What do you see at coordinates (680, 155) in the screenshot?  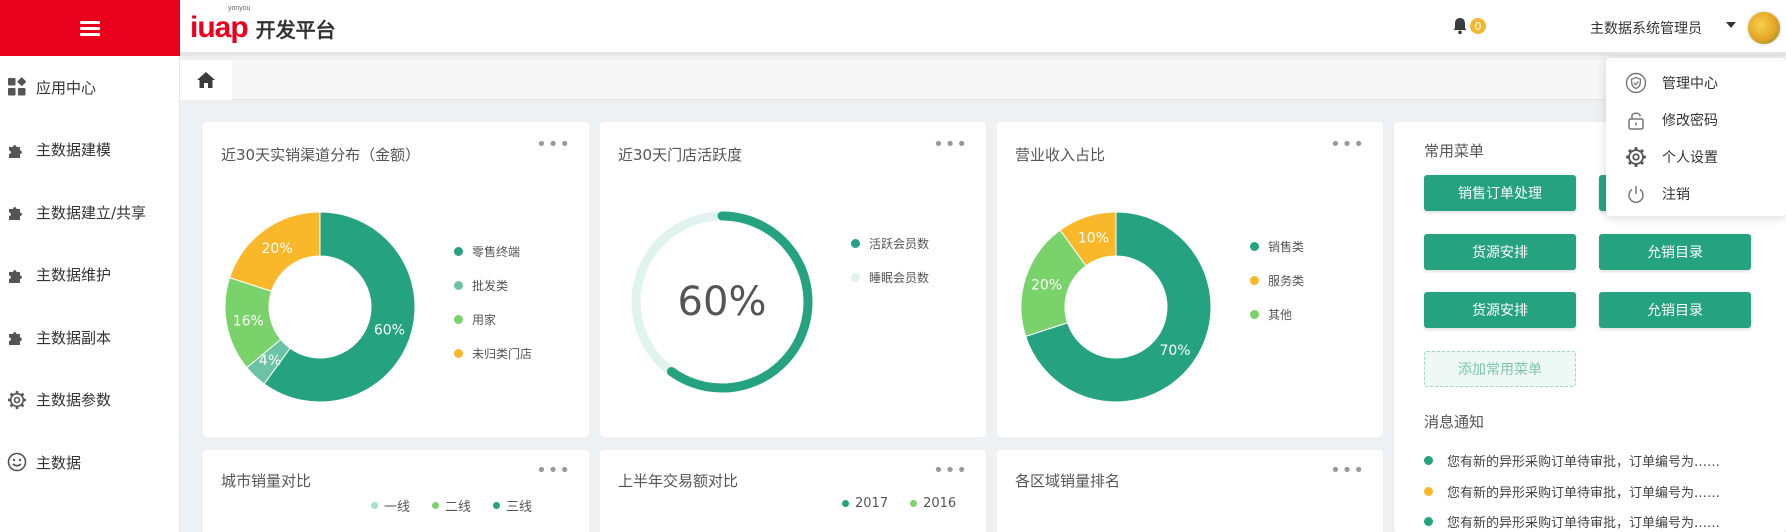 I see `card-title: 近30天门店活跃度` at bounding box center [680, 155].